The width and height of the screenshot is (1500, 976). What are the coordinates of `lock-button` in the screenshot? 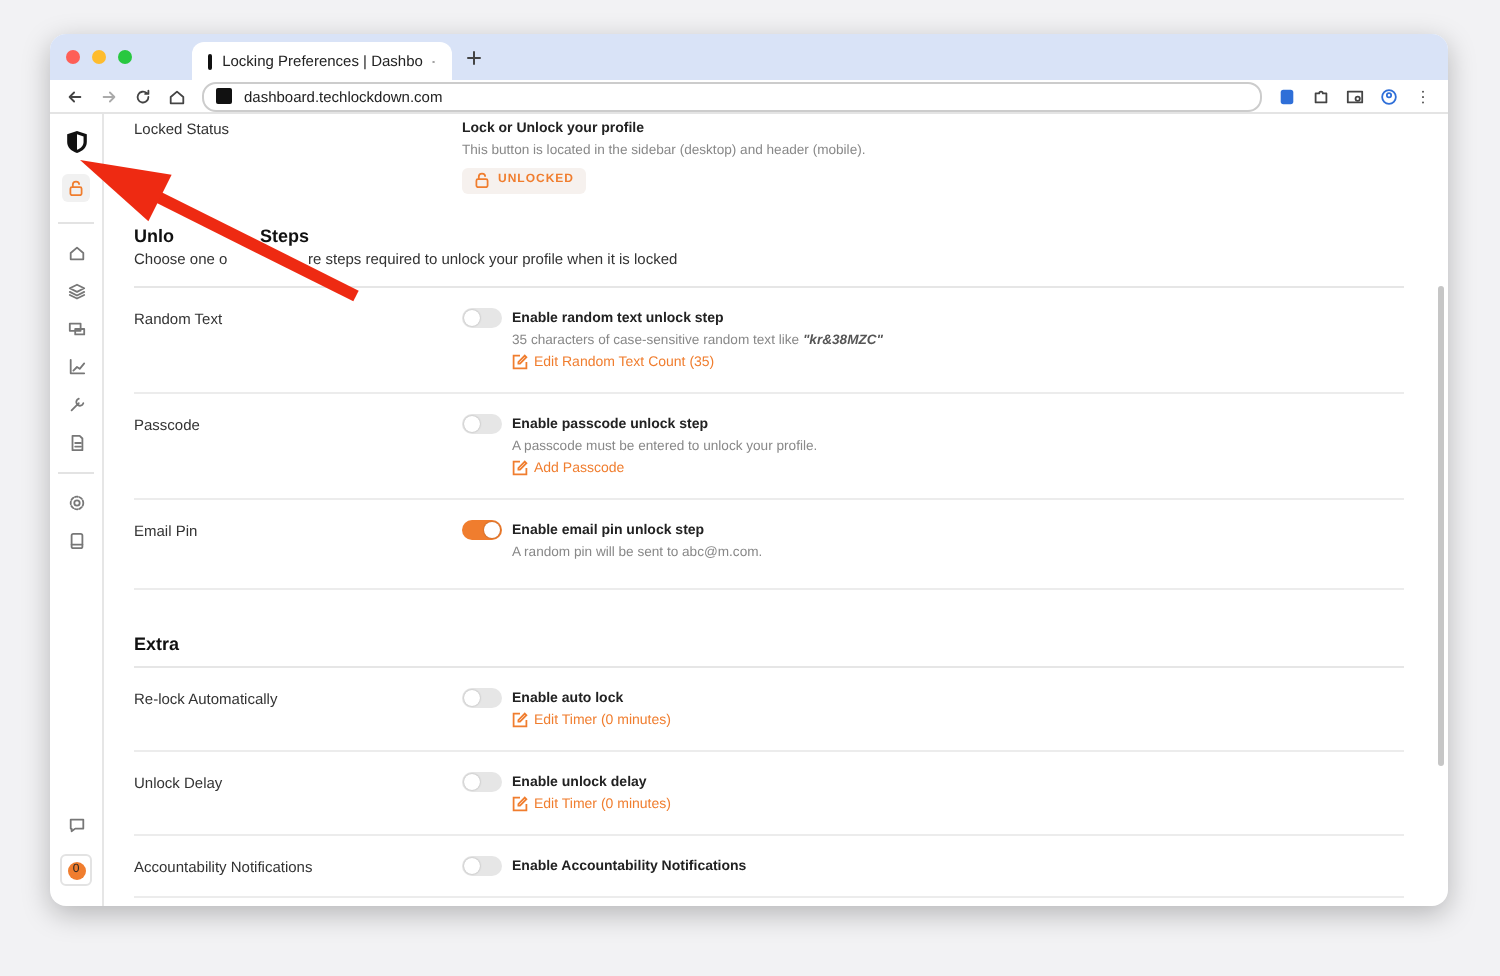 It's located at (76, 188).